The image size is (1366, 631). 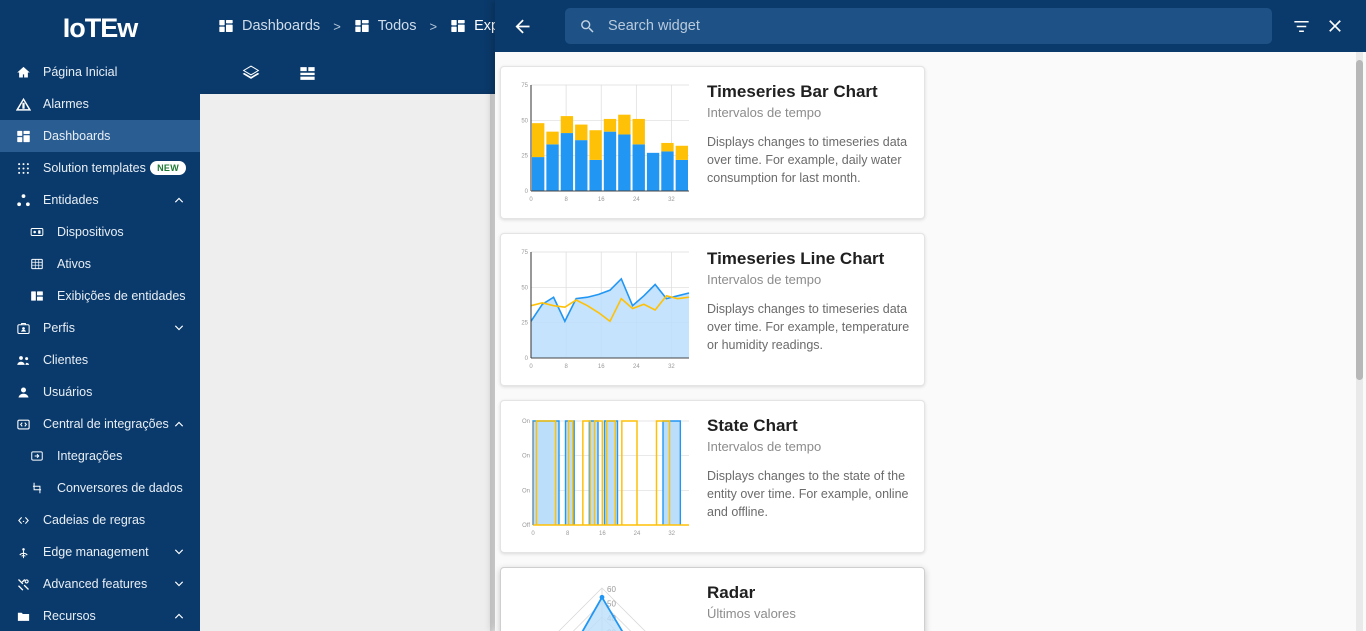 I want to click on sidebar-item-recursos: Recursos, so click(x=100, y=615).